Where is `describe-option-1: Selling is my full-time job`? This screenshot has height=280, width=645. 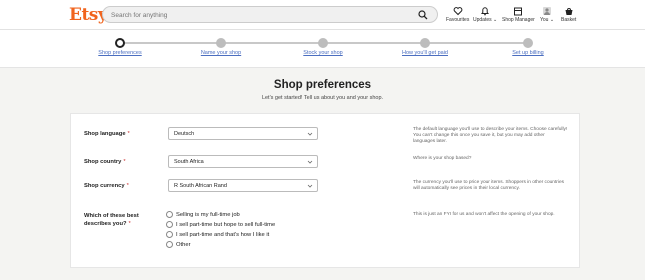 describe-option-1: Selling is my full-time job is located at coordinates (203, 214).